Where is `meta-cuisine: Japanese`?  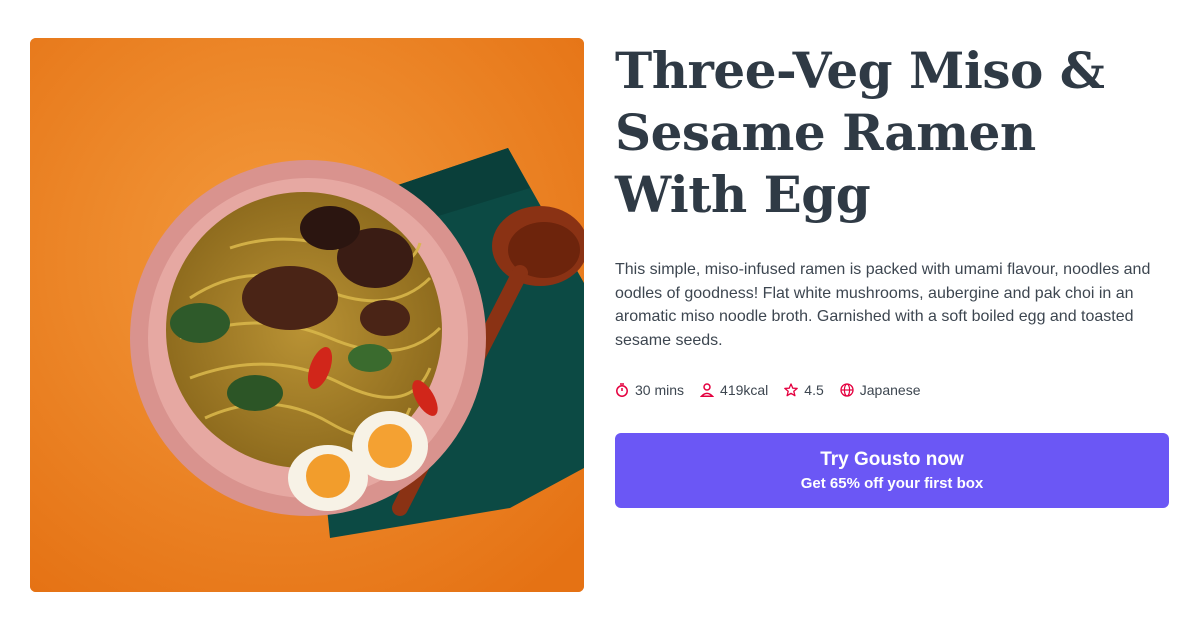 meta-cuisine: Japanese is located at coordinates (880, 390).